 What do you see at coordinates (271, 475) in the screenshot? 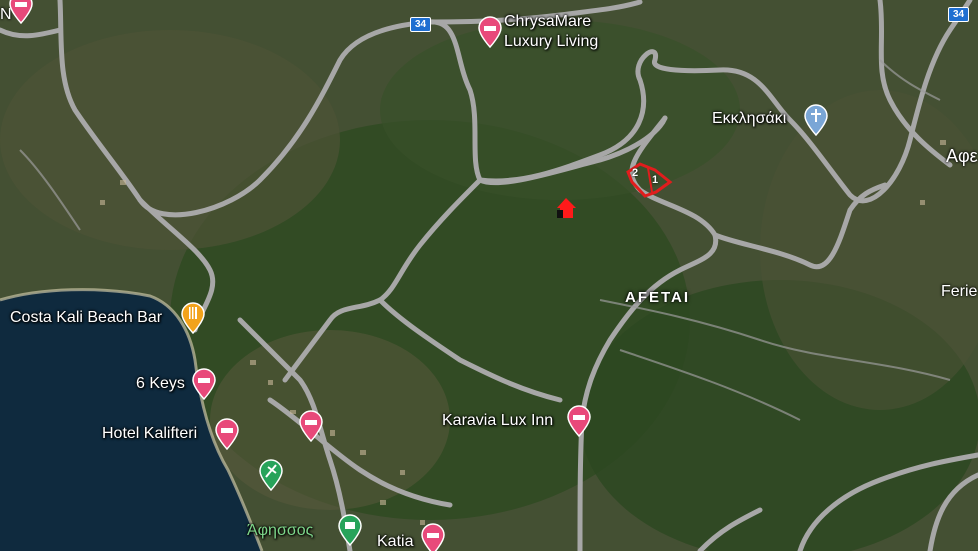
I see `beach-pin-icon` at bounding box center [271, 475].